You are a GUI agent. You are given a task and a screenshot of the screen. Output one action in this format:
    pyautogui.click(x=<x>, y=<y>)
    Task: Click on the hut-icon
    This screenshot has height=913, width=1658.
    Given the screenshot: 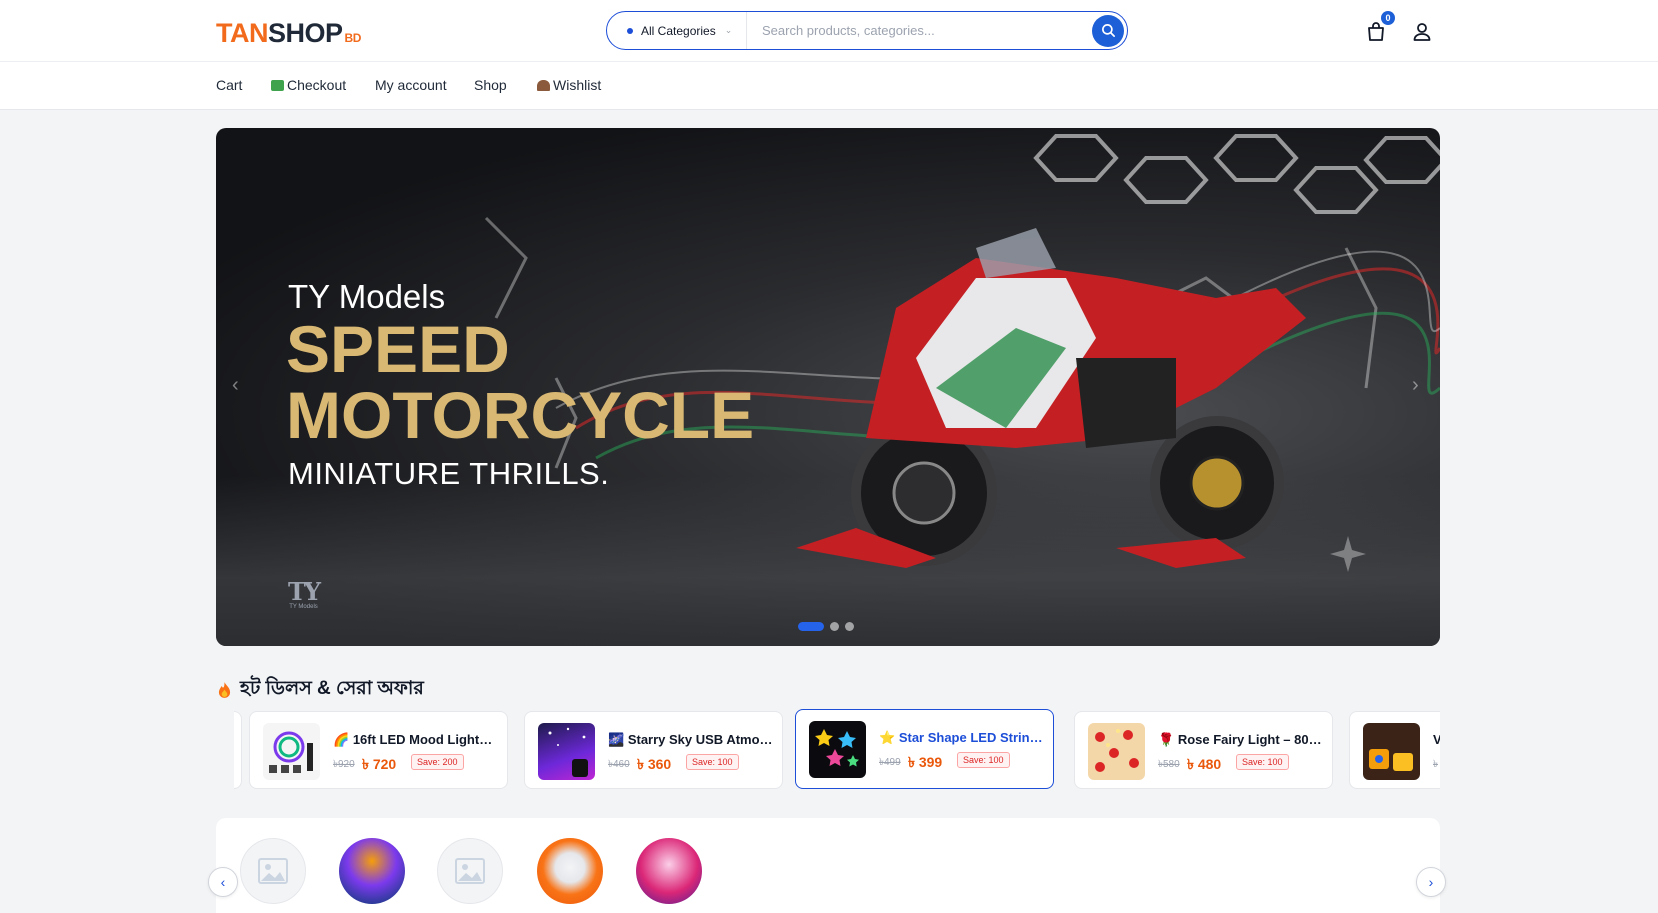 What is the action you would take?
    pyautogui.click(x=543, y=85)
    